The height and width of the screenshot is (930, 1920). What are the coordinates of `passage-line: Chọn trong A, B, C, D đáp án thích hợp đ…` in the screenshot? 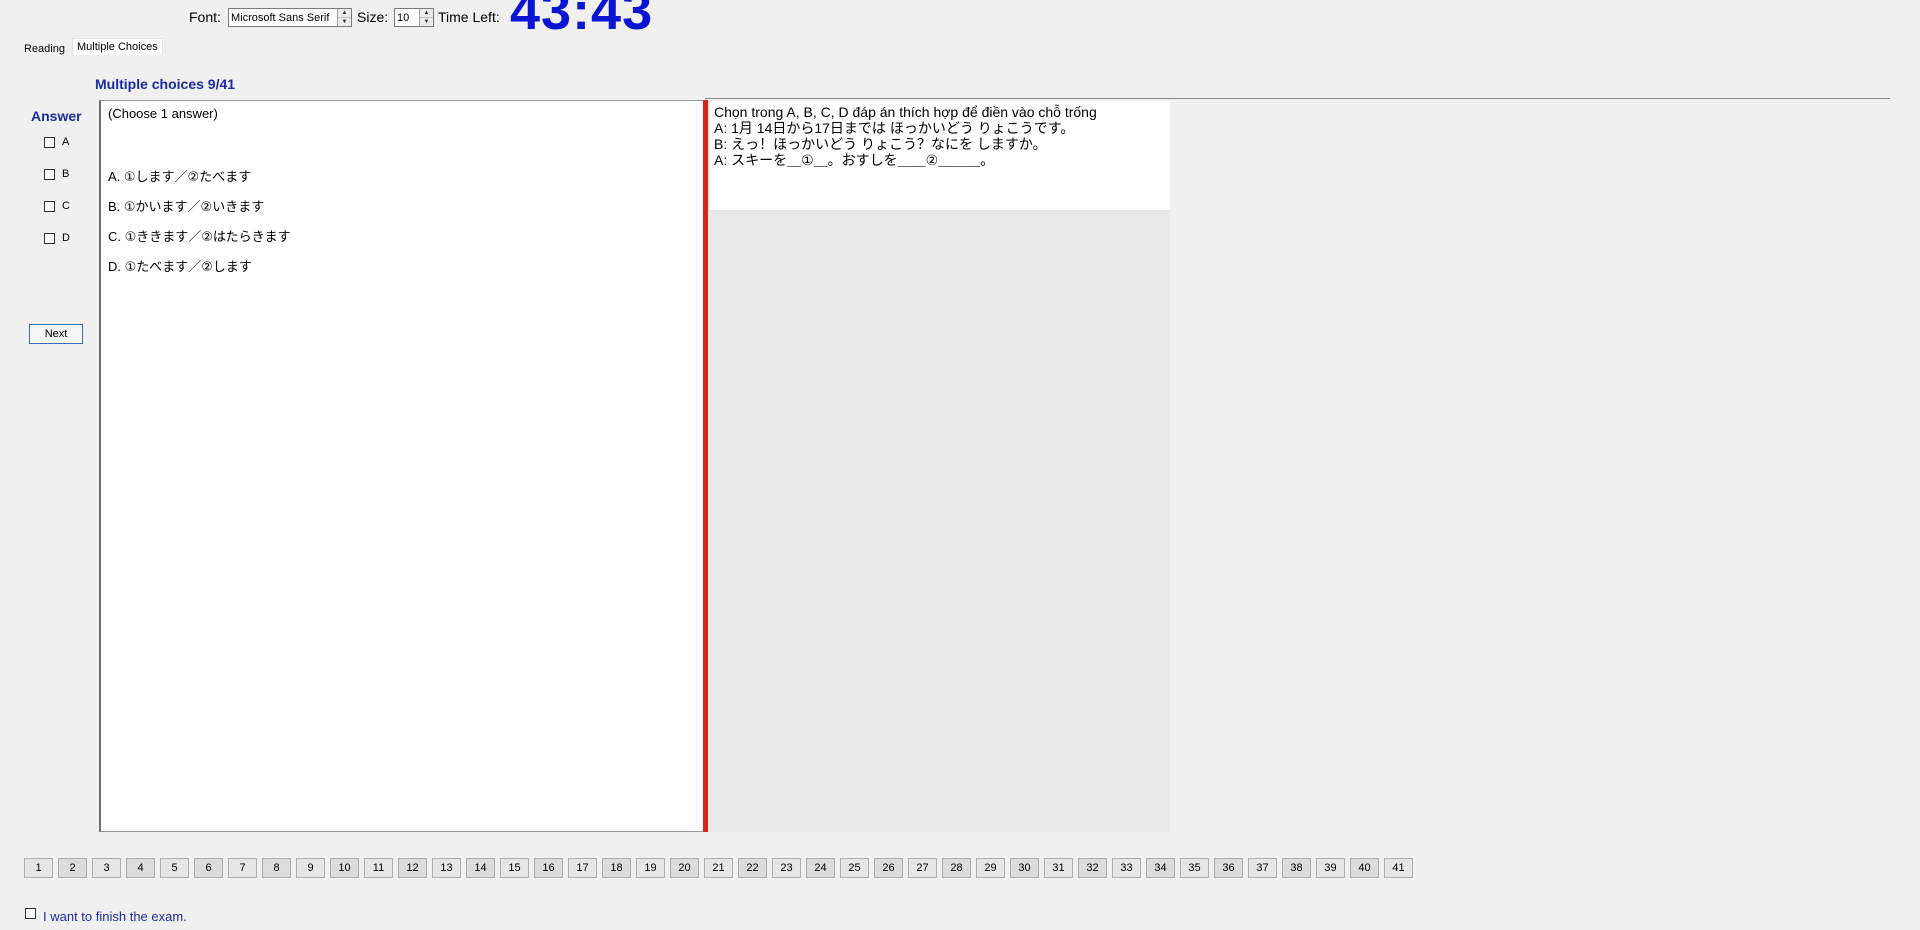 It's located at (905, 112).